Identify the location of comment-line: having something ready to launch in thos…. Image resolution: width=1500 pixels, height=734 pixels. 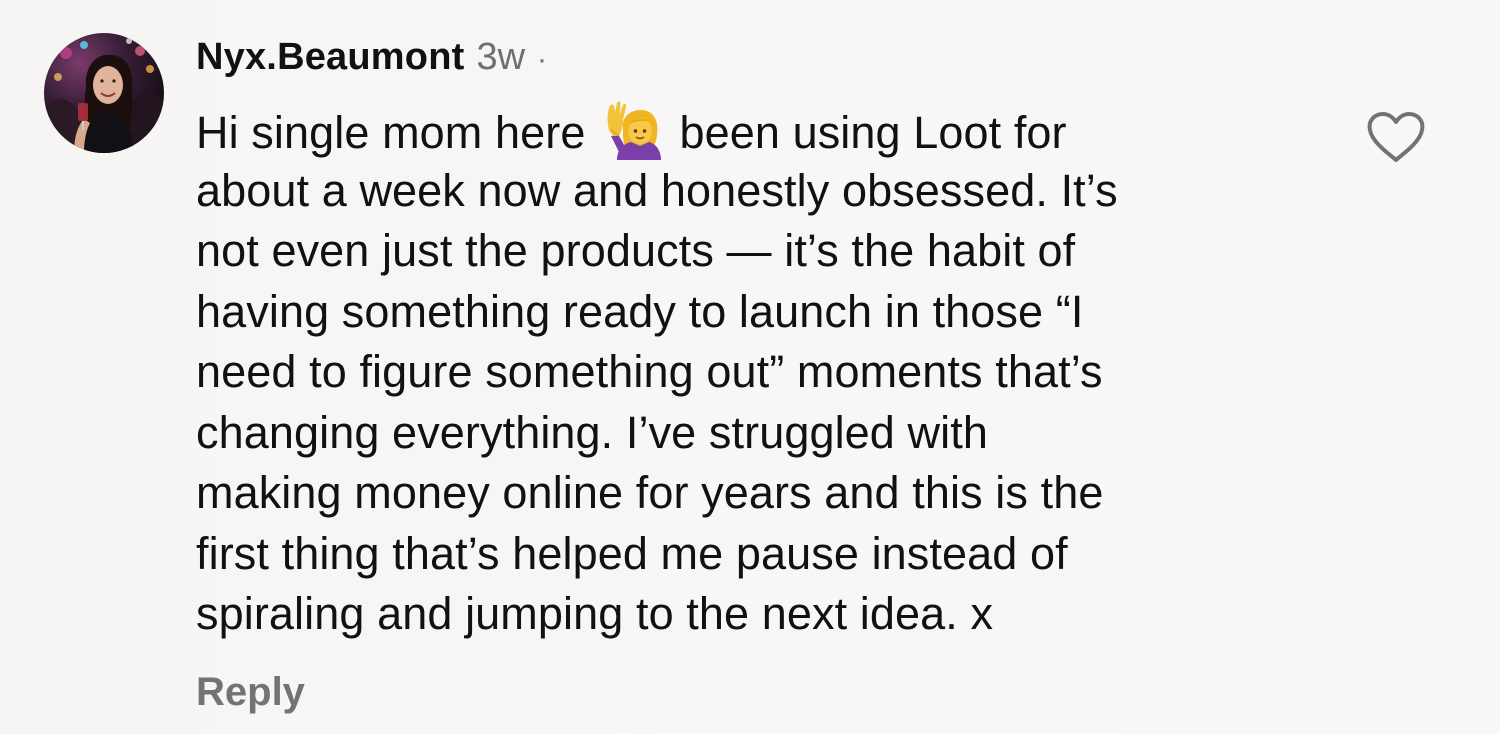
(640, 311).